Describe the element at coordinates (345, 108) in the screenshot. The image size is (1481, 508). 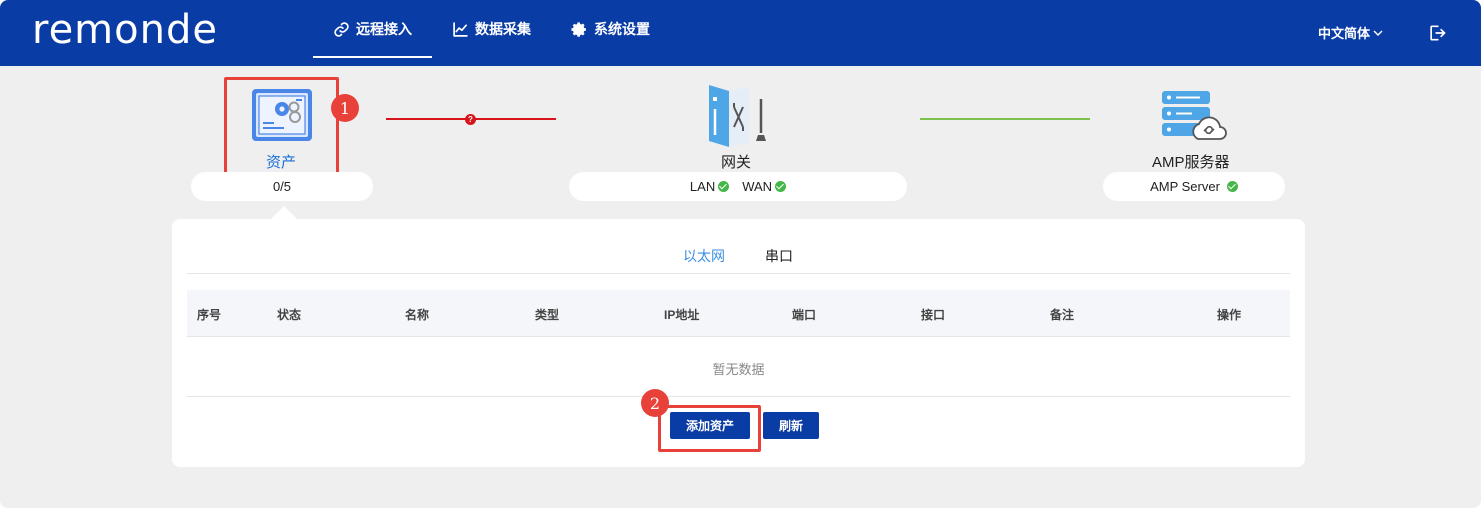
I see `step-marker-1: 1` at that location.